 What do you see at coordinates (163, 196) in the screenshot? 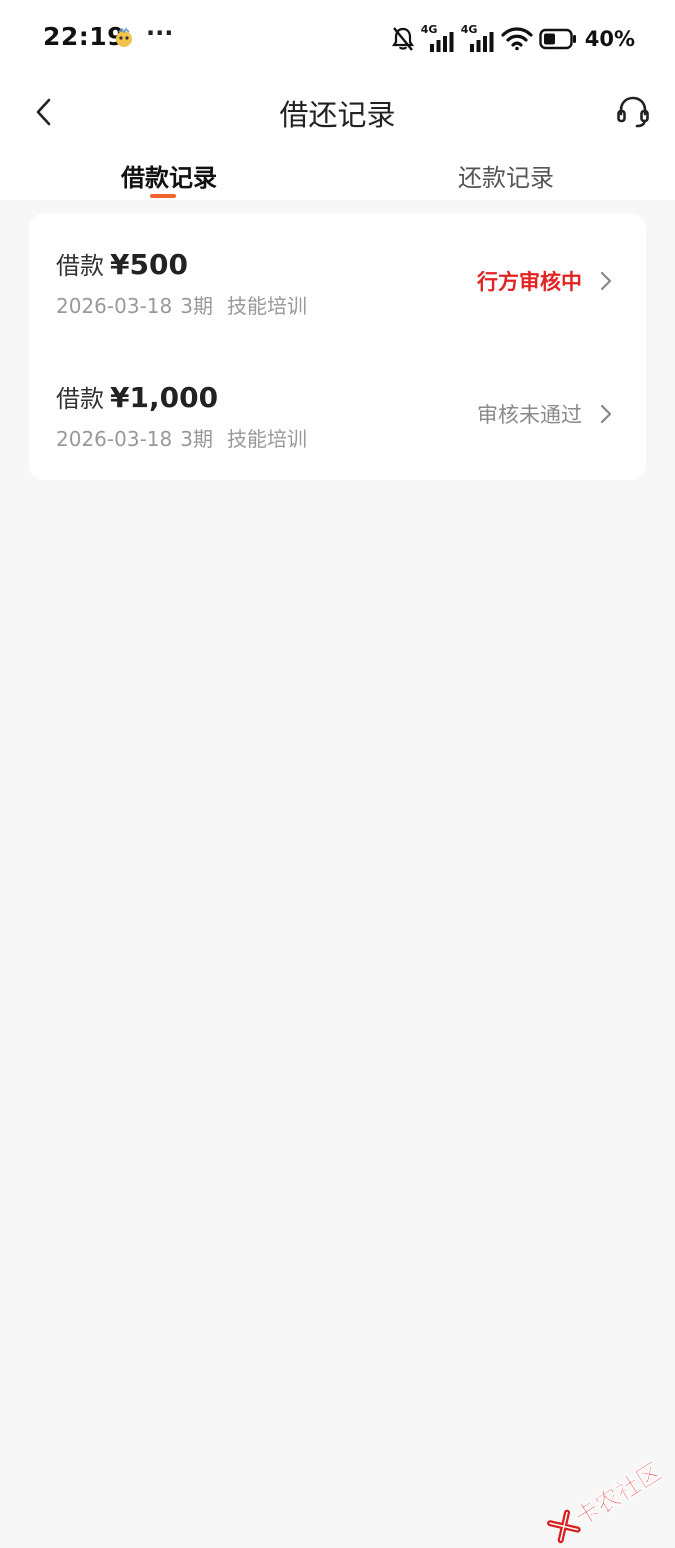
I see `tab-active-indicator` at bounding box center [163, 196].